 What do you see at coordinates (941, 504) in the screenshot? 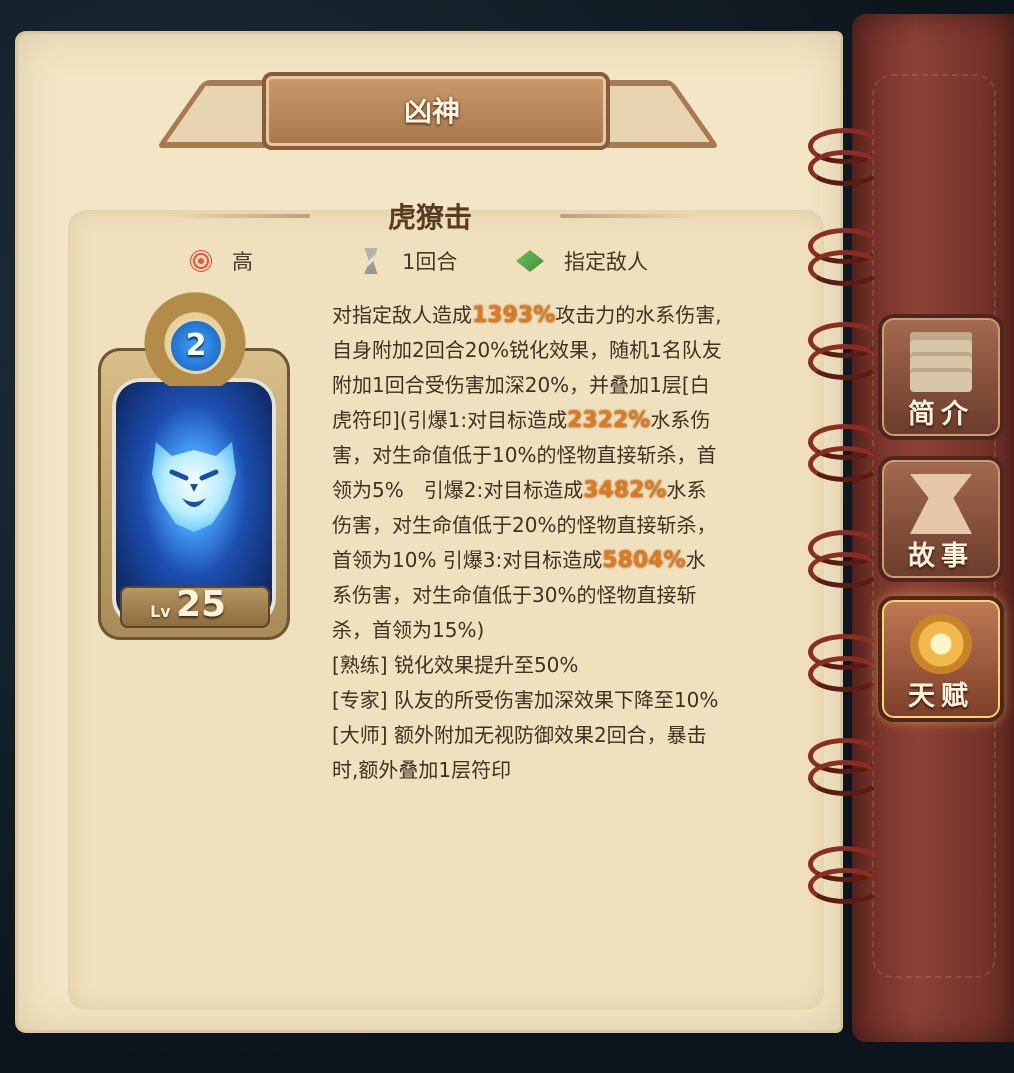
I see `story-icon` at bounding box center [941, 504].